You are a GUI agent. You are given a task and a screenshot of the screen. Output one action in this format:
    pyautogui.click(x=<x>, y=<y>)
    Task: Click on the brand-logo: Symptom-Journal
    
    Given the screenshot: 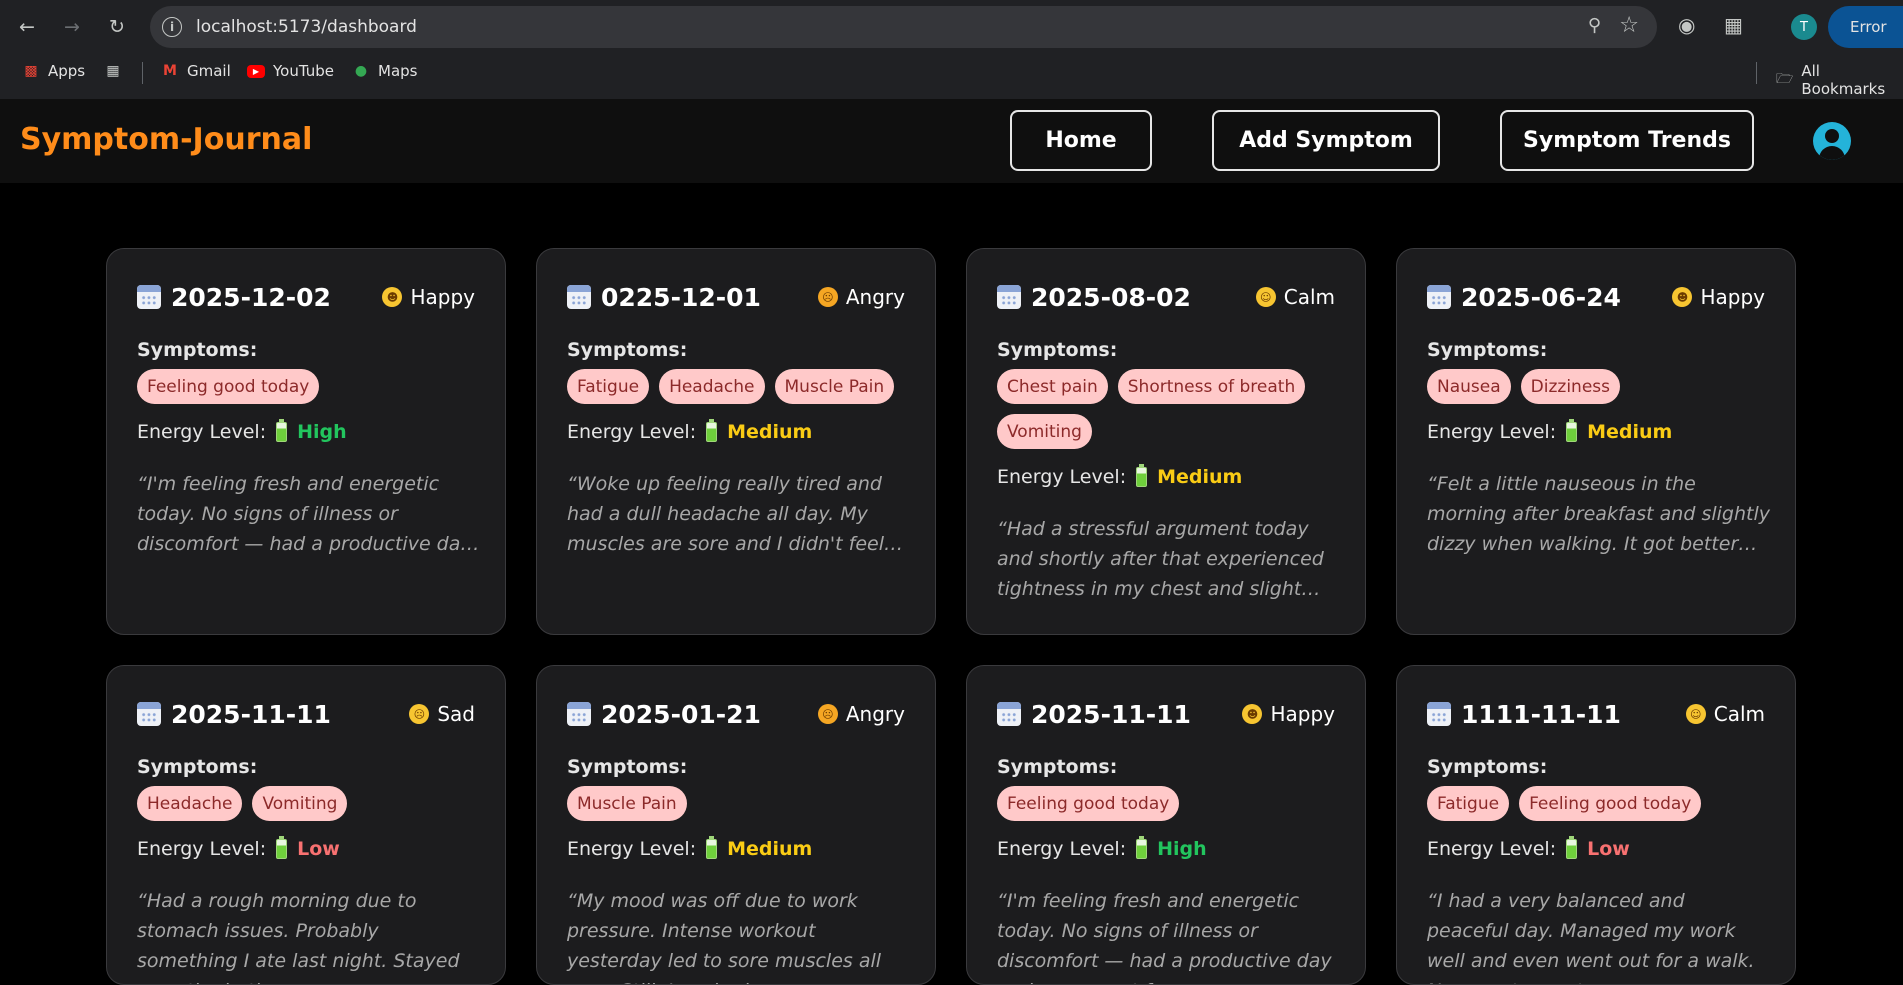 What is the action you would take?
    pyautogui.click(x=166, y=139)
    